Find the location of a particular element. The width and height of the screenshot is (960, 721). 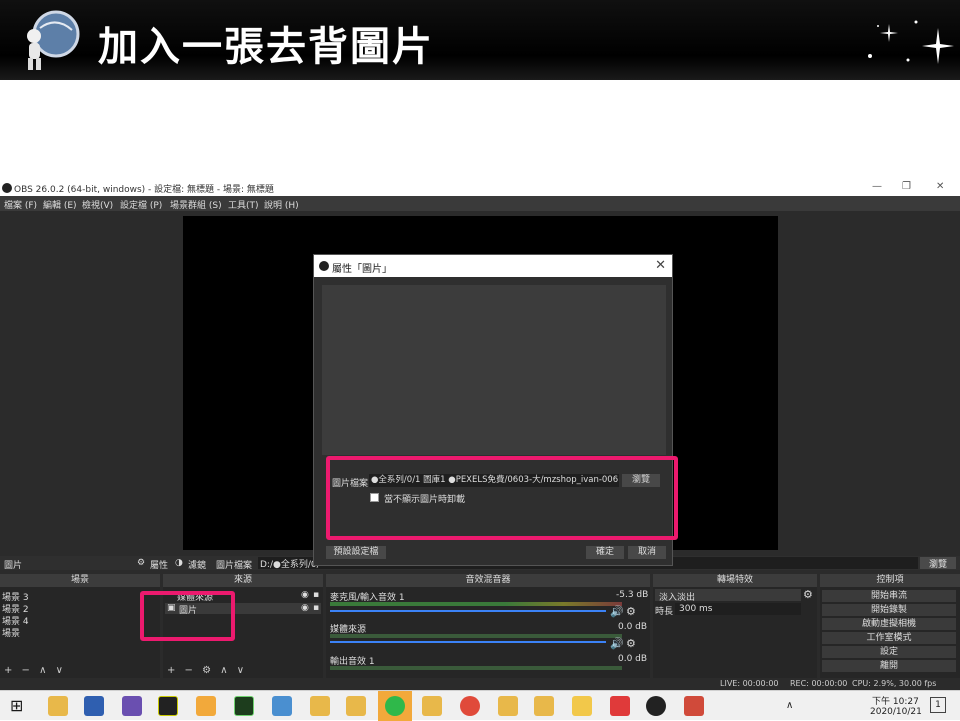

obs-taskbar-icon is located at coordinates (656, 706).